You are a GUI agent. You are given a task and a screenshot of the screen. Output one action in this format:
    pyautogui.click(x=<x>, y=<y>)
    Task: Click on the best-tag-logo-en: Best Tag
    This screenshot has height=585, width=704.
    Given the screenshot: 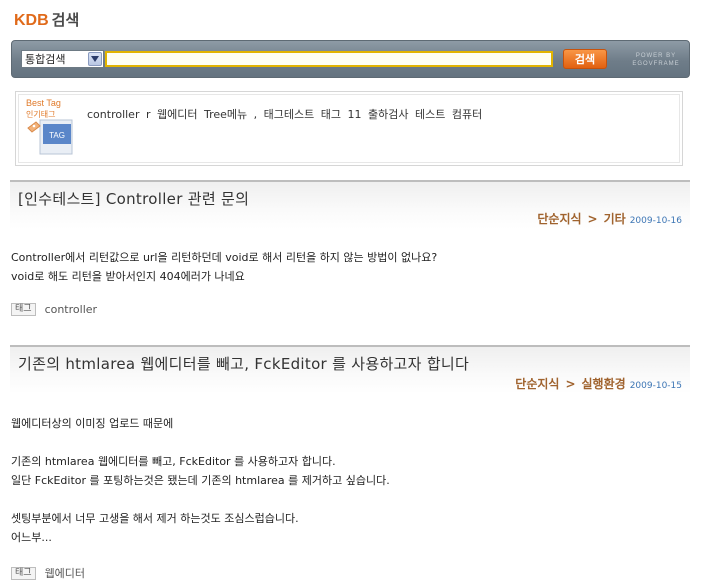 What is the action you would take?
    pyautogui.click(x=43, y=103)
    